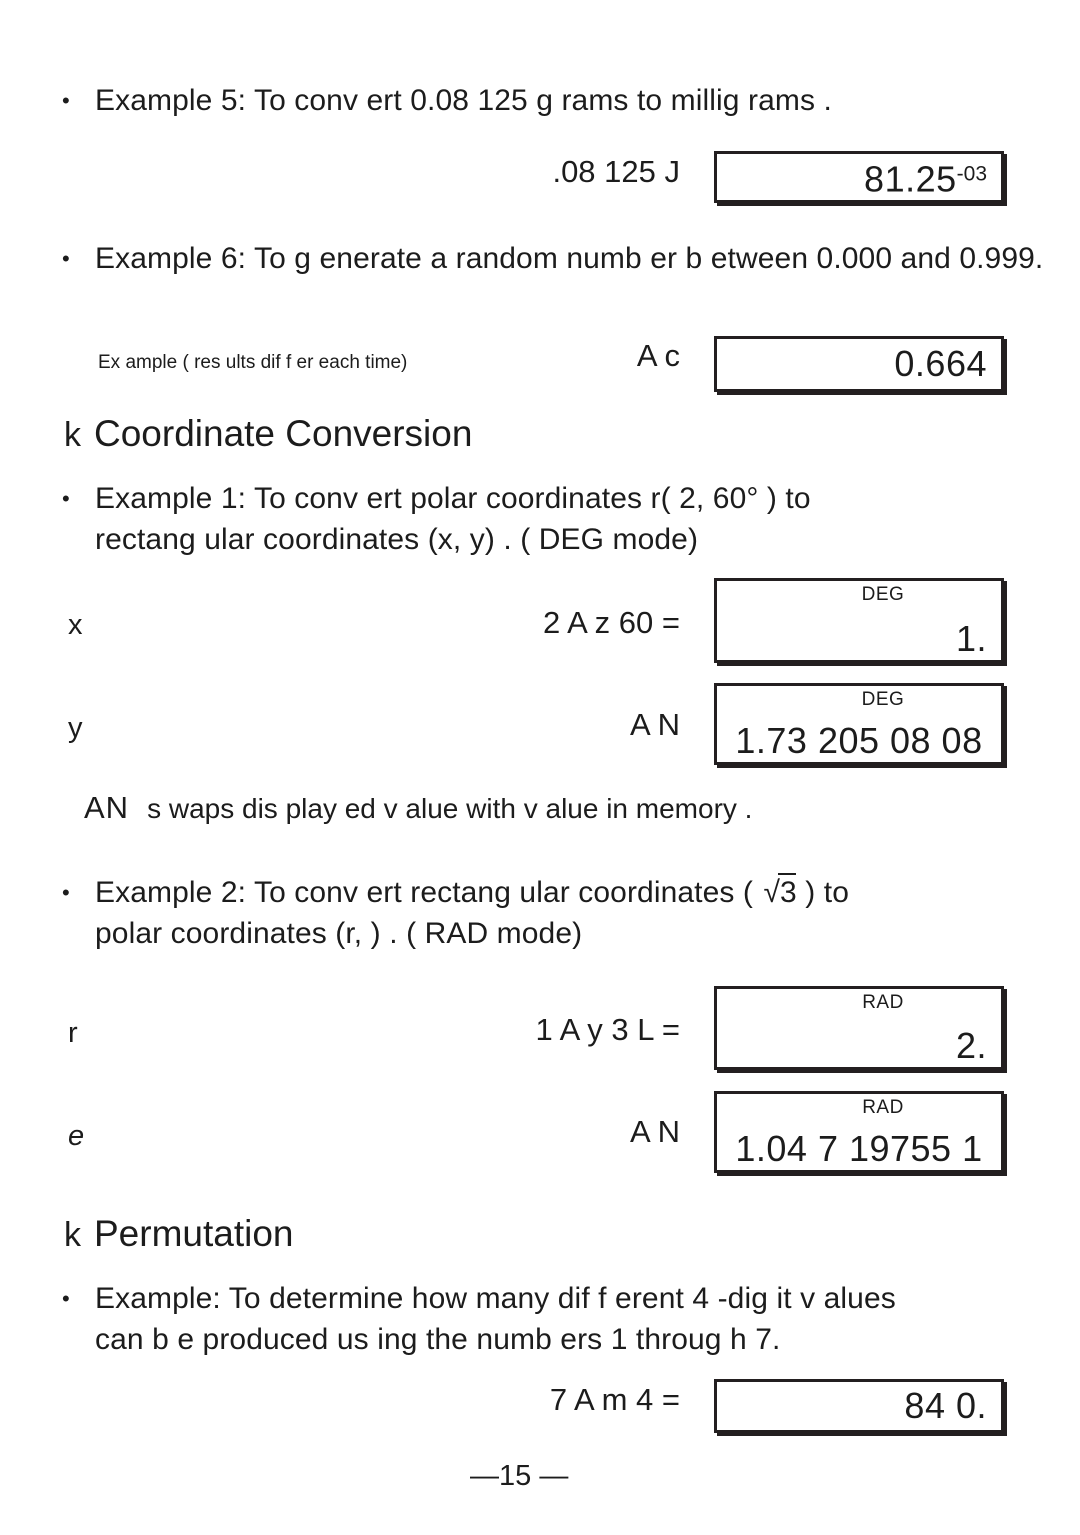 This screenshot has width=1080, height=1535. I want to click on example-6-keystrokes: A c, so click(658, 355).